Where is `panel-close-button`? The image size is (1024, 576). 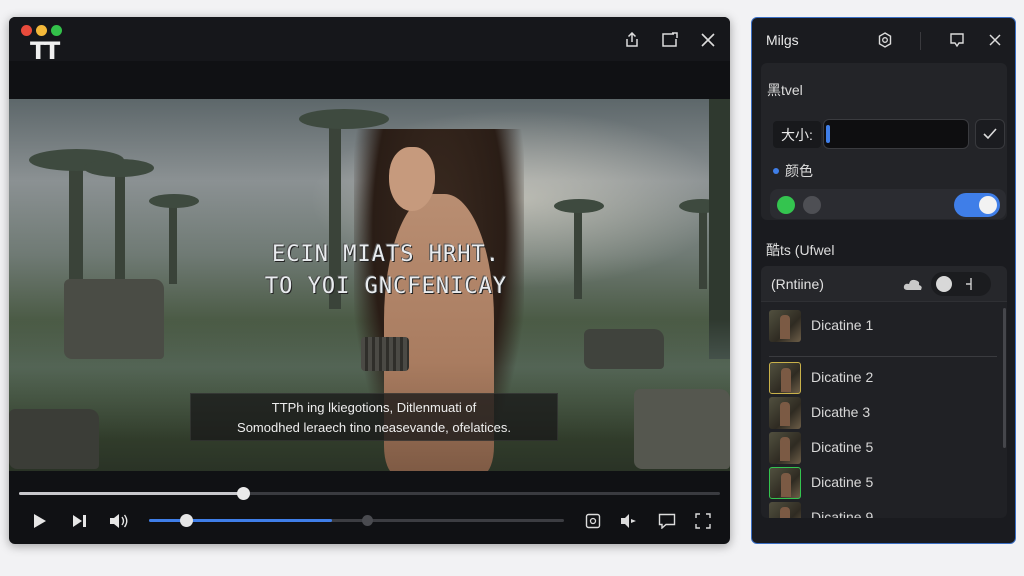
panel-close-button is located at coordinates (995, 40).